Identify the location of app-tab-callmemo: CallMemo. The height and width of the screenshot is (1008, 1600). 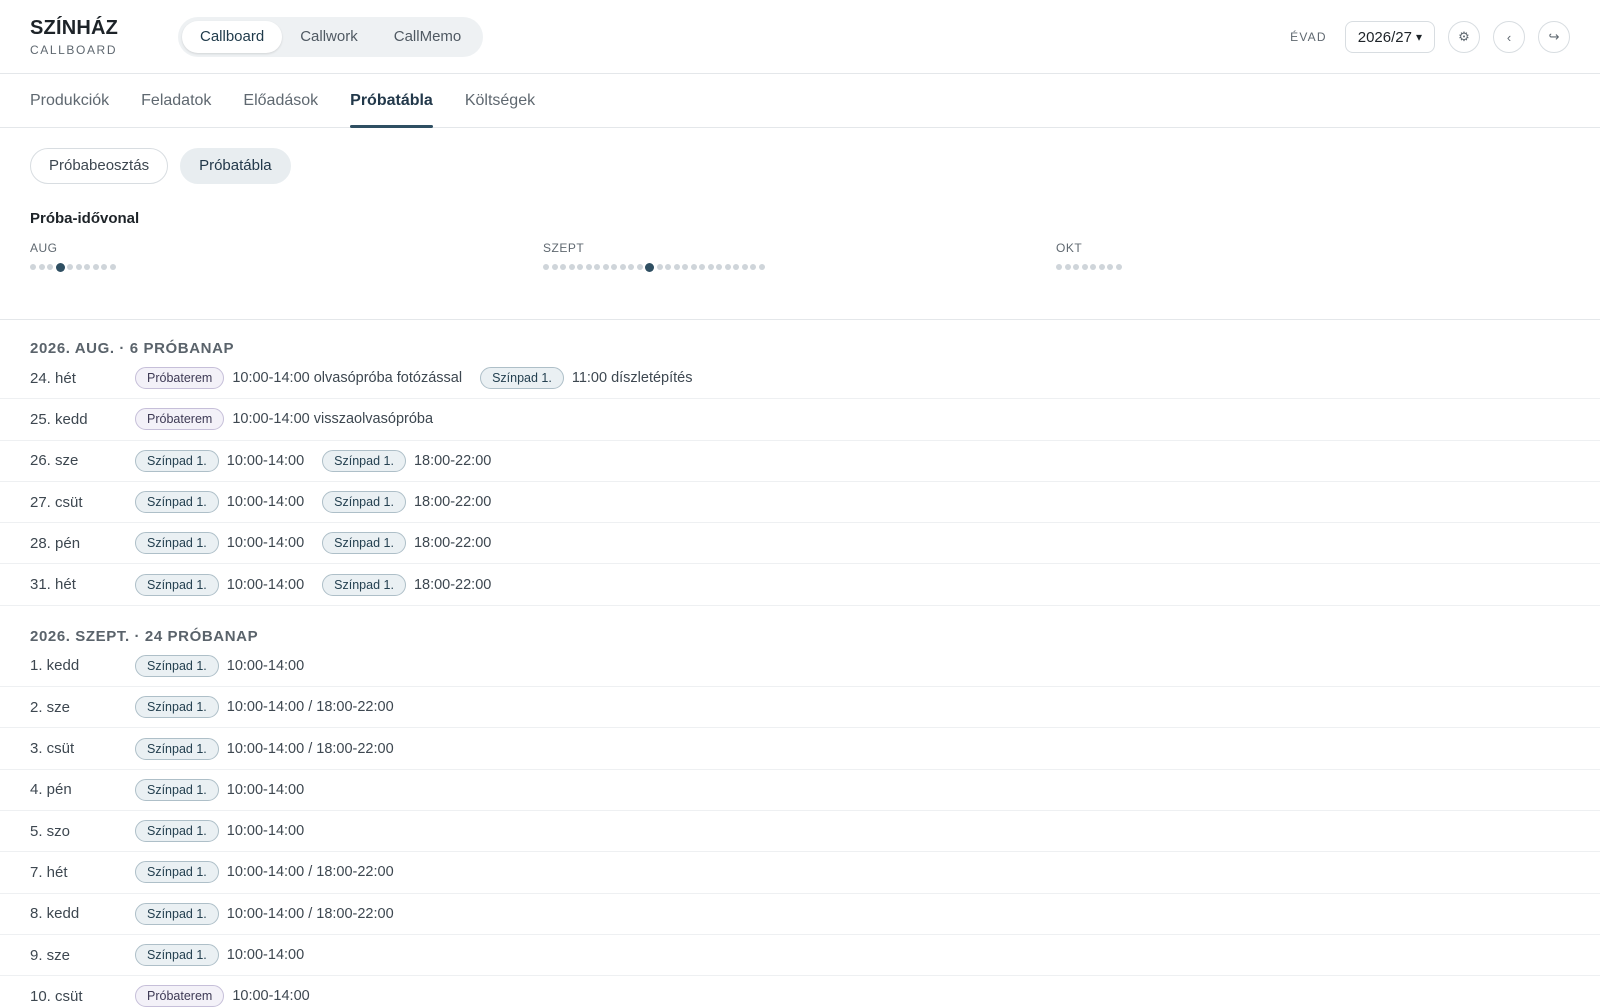
(428, 37).